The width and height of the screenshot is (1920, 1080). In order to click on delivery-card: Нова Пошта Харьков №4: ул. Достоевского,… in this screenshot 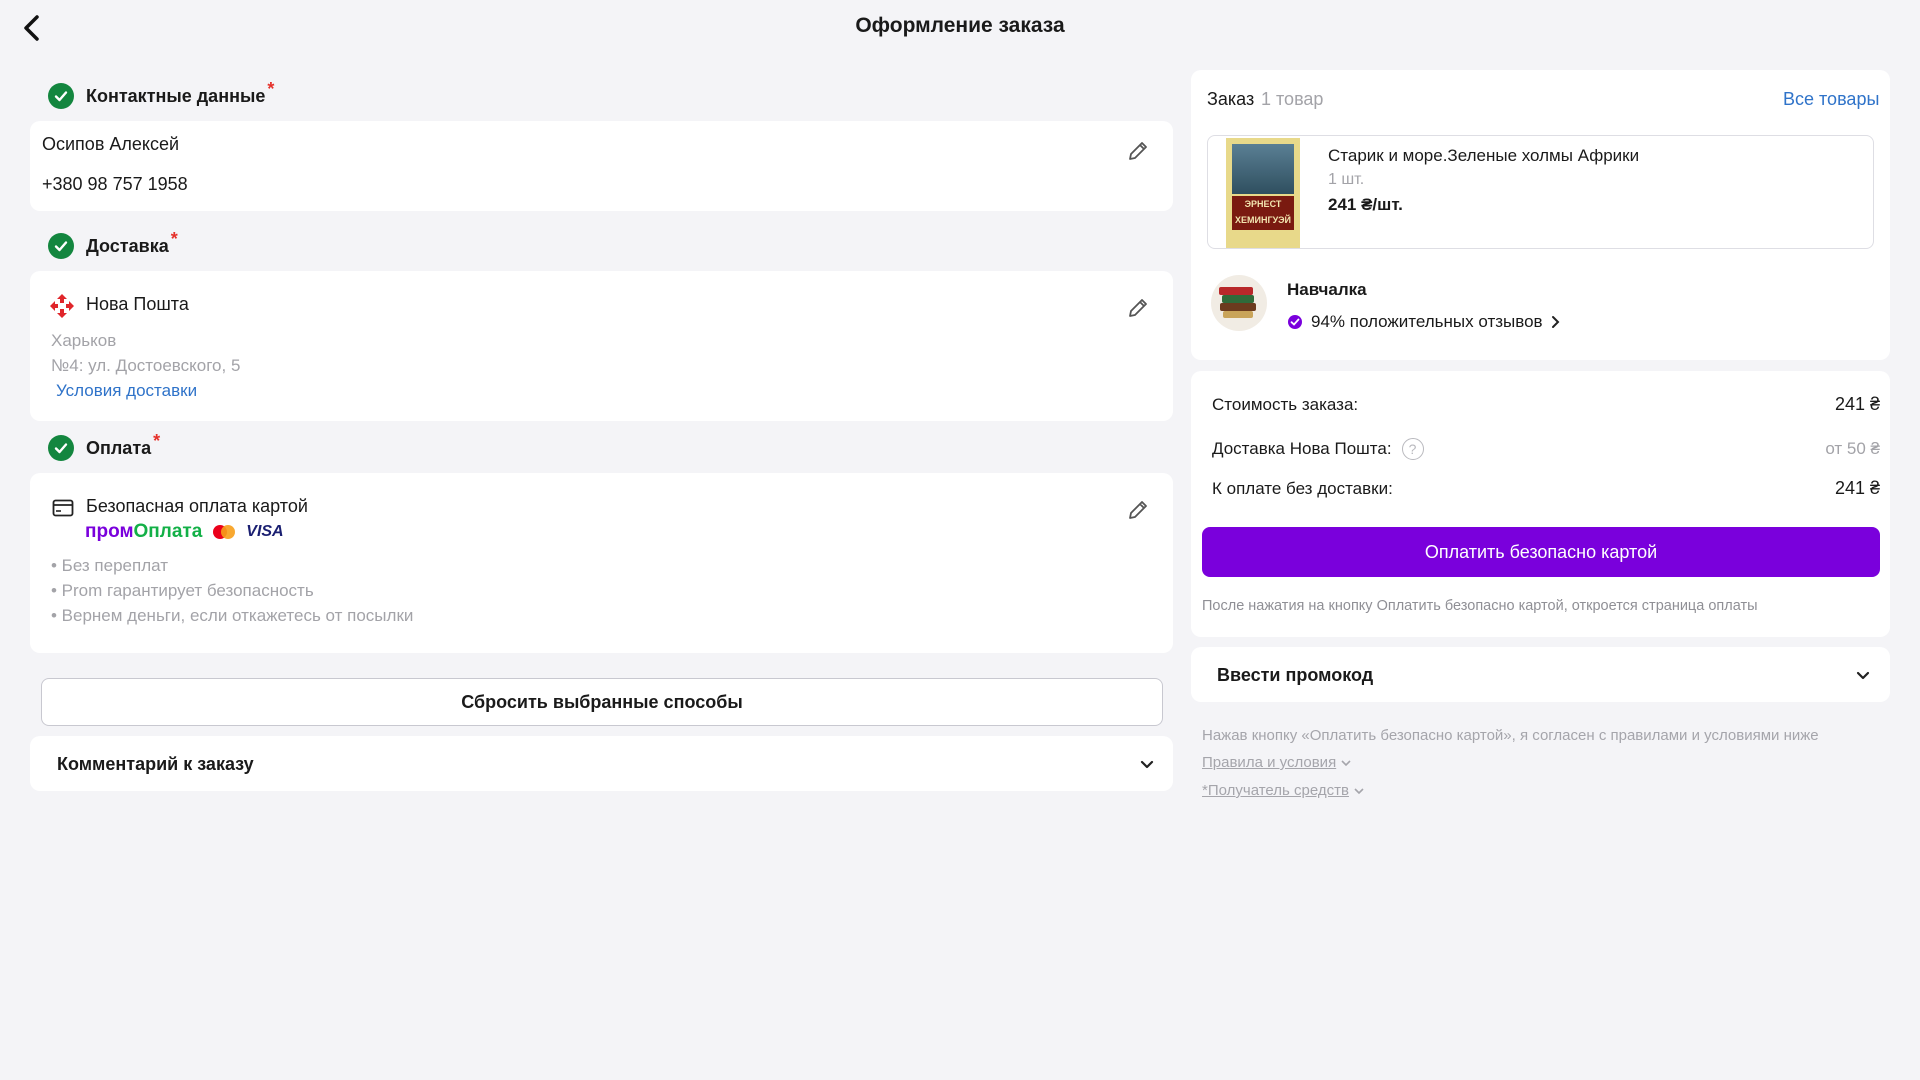, I will do `click(601, 346)`.